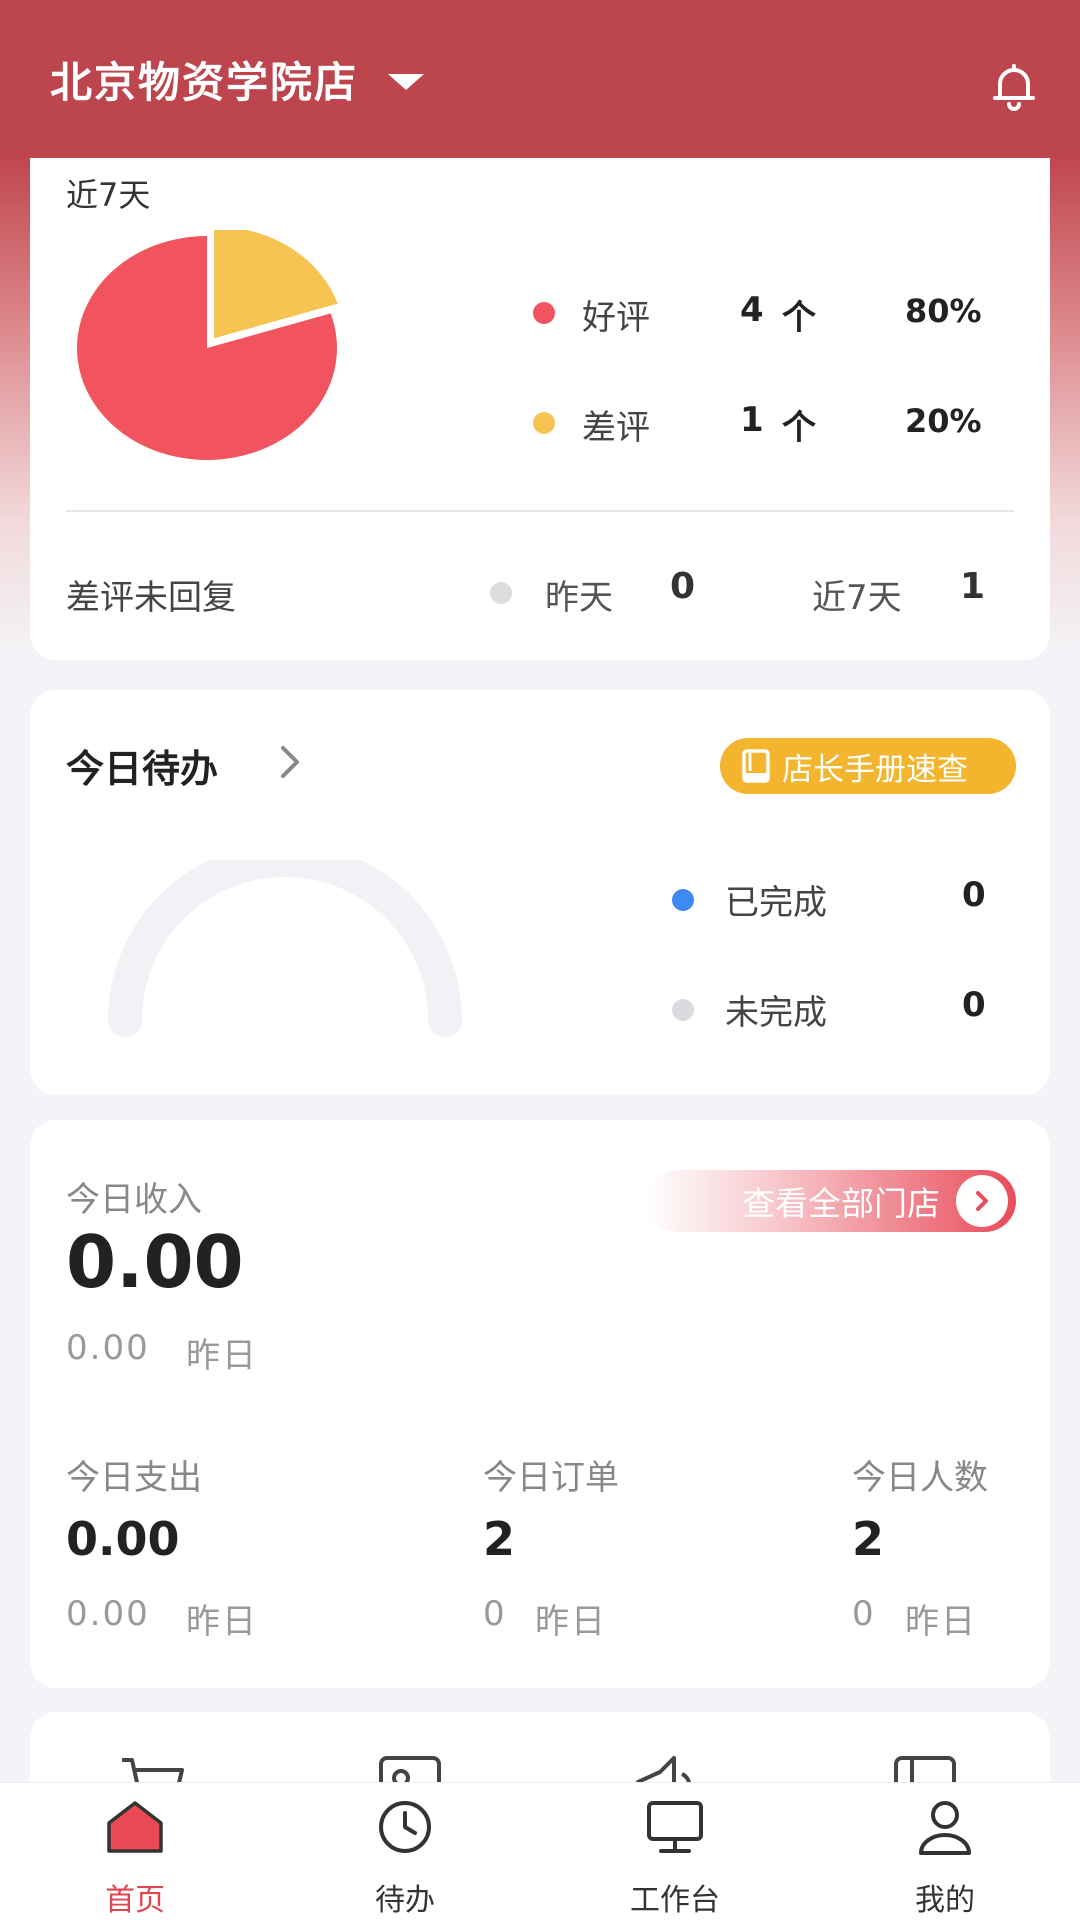 Image resolution: width=1080 pixels, height=1920 pixels. Describe the element at coordinates (868, 1539) in the screenshot. I see `visitors-value: 2` at that location.